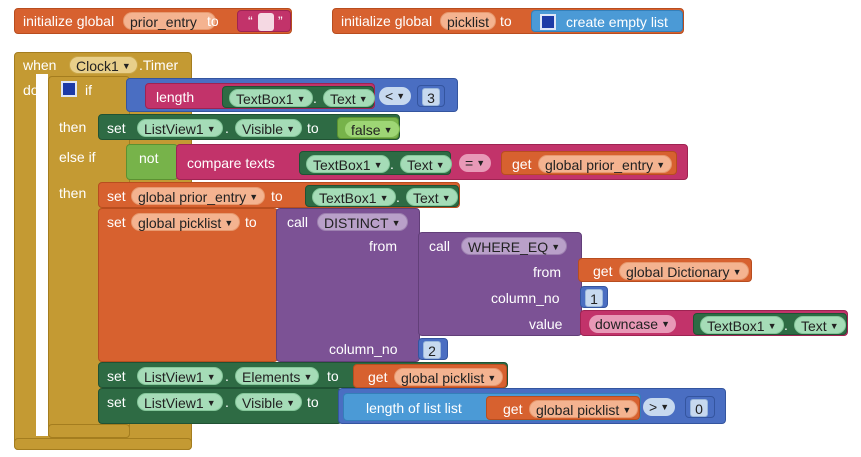 This screenshot has width=861, height=457. I want to click on number-block: 0, so click(700, 407).